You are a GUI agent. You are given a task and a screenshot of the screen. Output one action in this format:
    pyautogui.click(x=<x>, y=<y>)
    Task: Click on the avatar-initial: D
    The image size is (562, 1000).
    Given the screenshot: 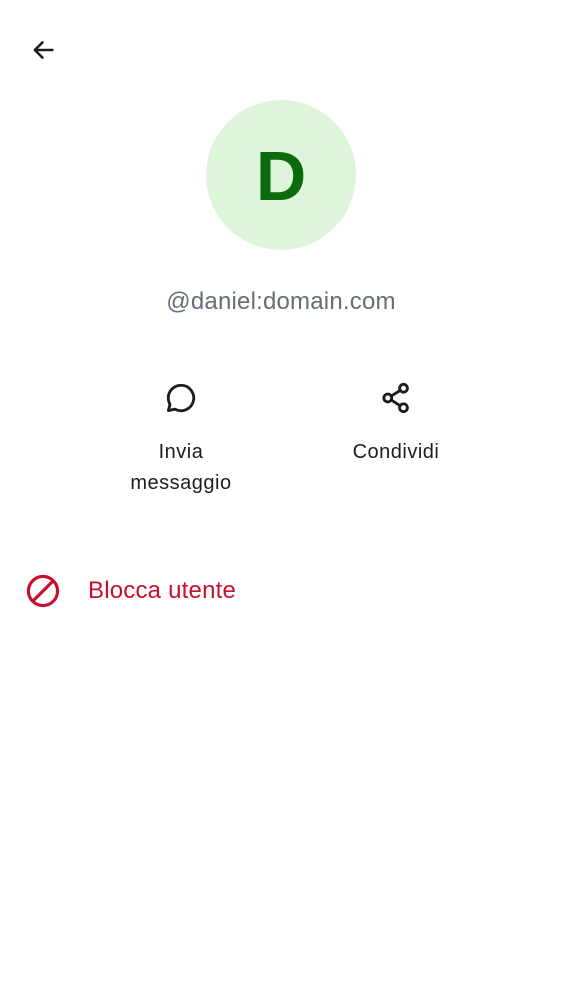 What is the action you would take?
    pyautogui.click(x=281, y=176)
    